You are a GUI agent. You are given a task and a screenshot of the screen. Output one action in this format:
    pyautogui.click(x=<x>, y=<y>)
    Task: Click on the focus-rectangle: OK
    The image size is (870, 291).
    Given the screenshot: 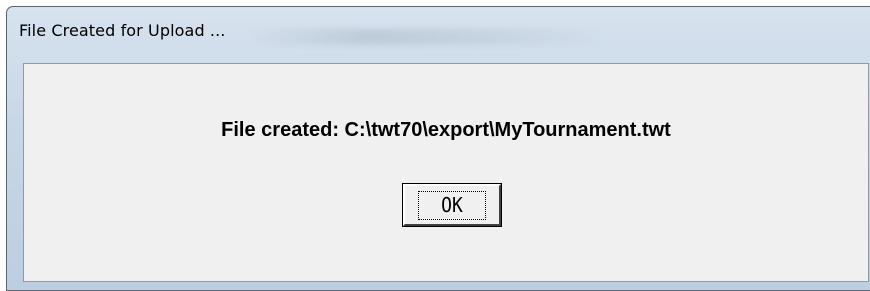 What is the action you would take?
    pyautogui.click(x=452, y=205)
    